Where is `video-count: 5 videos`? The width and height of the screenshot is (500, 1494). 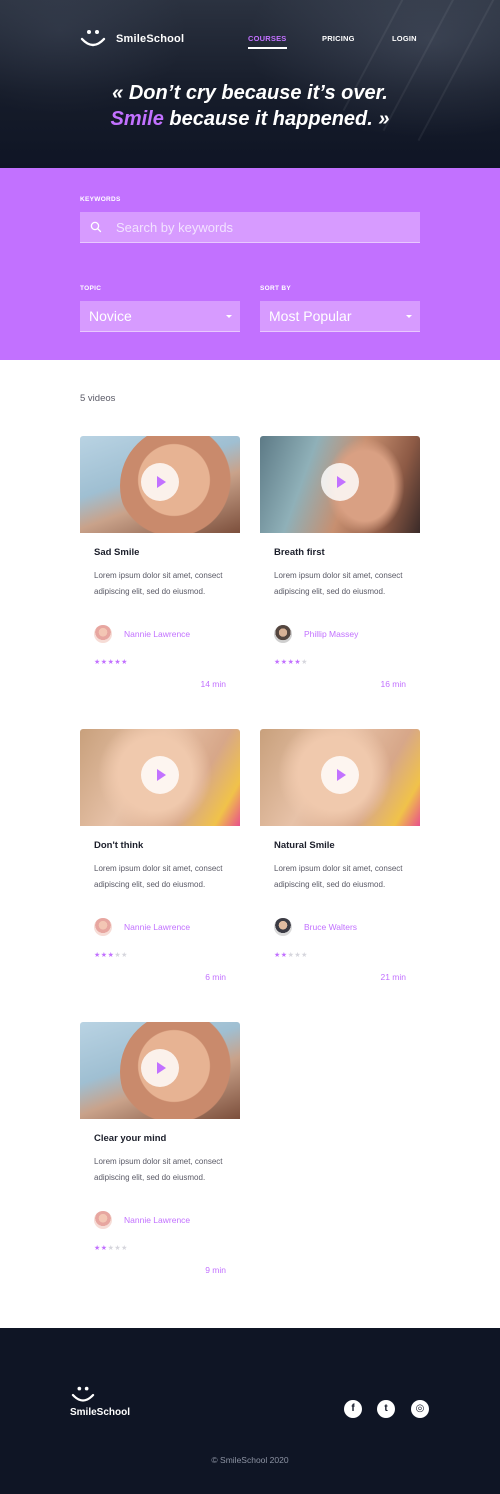
video-count: 5 videos is located at coordinates (98, 398).